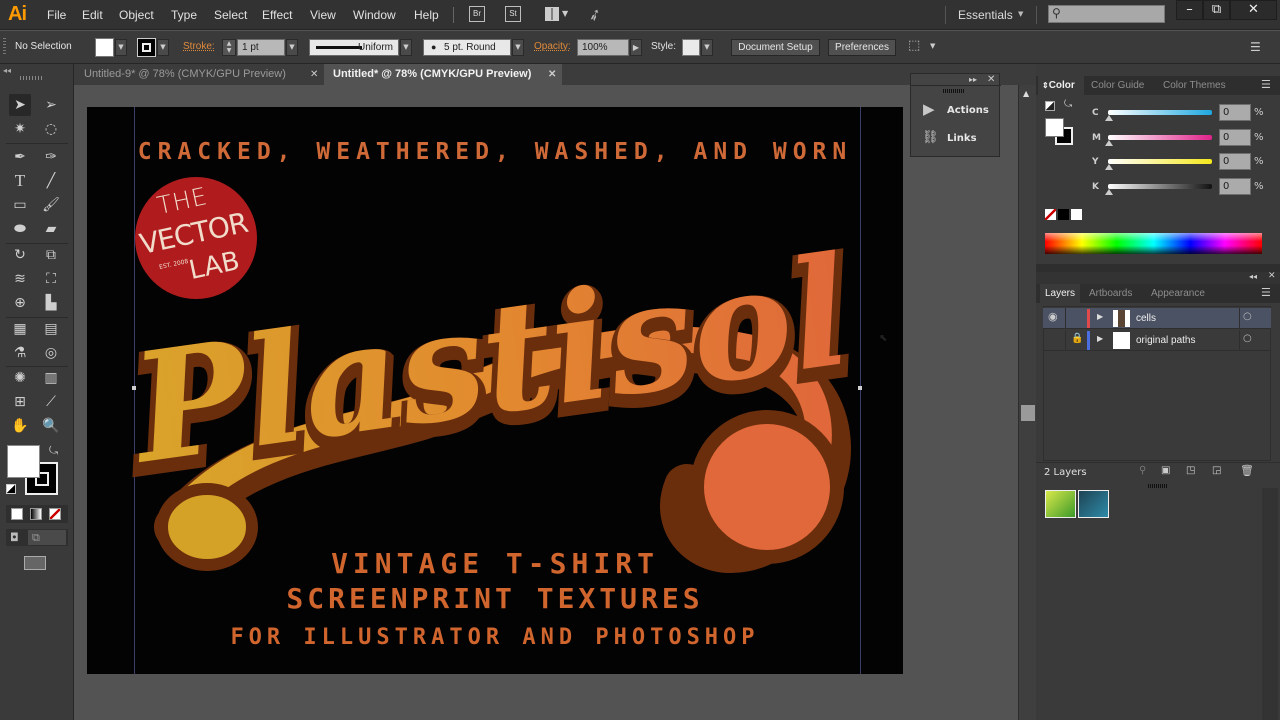 Image resolution: width=1280 pixels, height=720 pixels. I want to click on scrollbar-thumb, so click(1028, 413).